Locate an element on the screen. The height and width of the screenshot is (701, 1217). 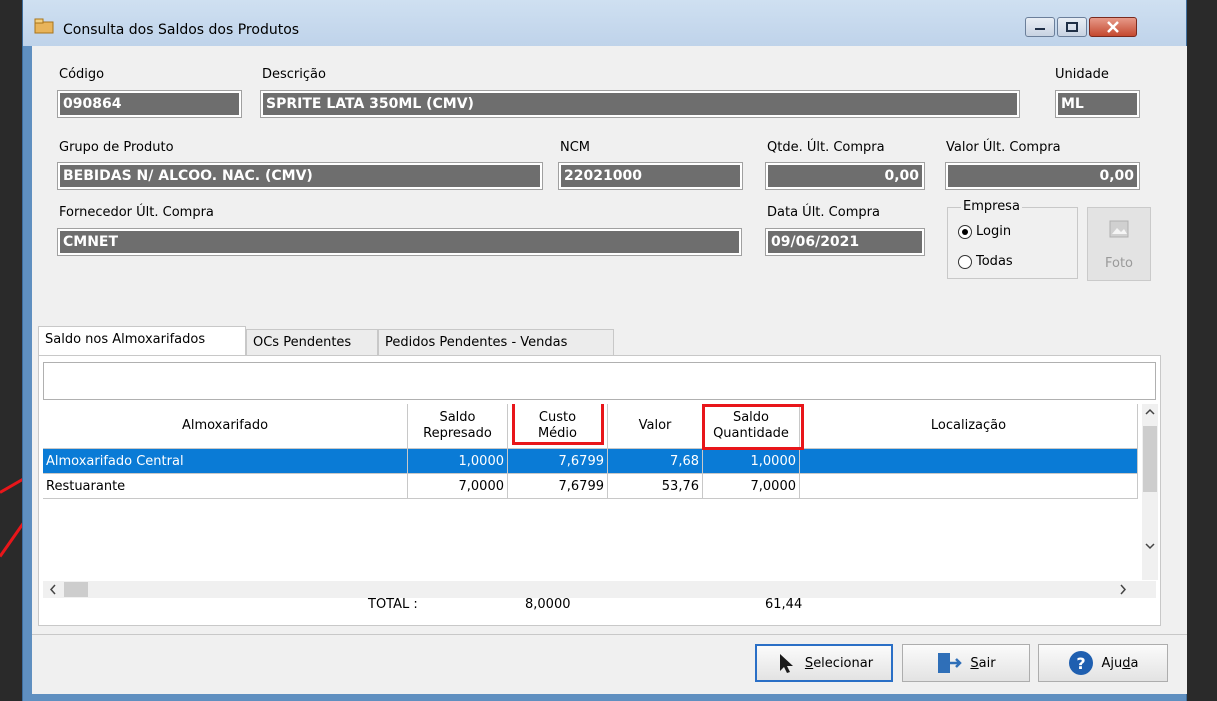
exit-door-icon is located at coordinates (950, 663).